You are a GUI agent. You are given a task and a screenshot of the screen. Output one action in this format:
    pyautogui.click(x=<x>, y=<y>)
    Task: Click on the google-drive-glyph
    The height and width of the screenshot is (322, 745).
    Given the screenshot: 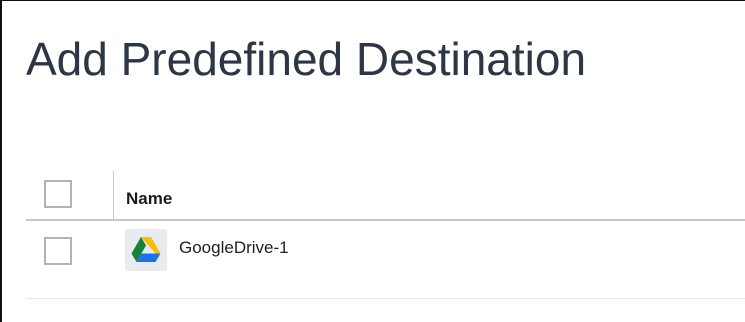 What is the action you would take?
    pyautogui.click(x=146, y=249)
    